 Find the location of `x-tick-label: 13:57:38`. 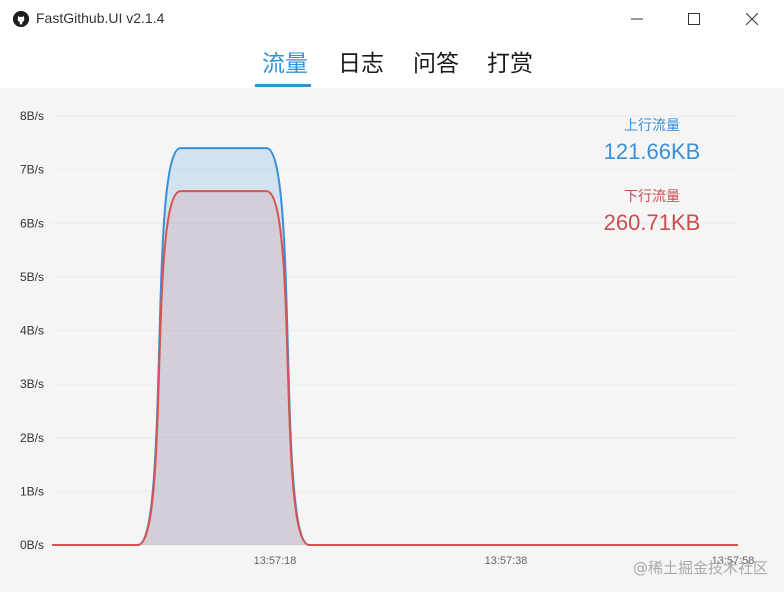

x-tick-label: 13:57:38 is located at coordinates (506, 561).